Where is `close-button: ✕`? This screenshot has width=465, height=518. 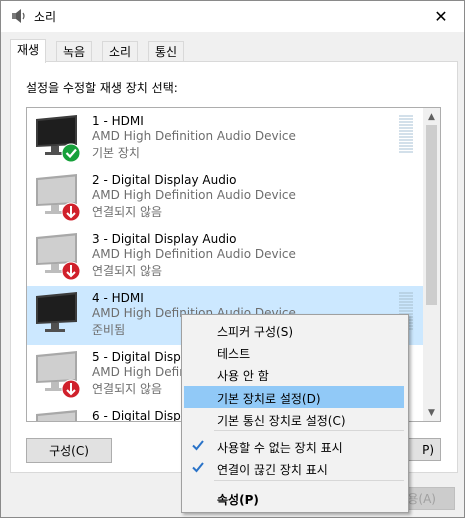
close-button: ✕ is located at coordinates (441, 16).